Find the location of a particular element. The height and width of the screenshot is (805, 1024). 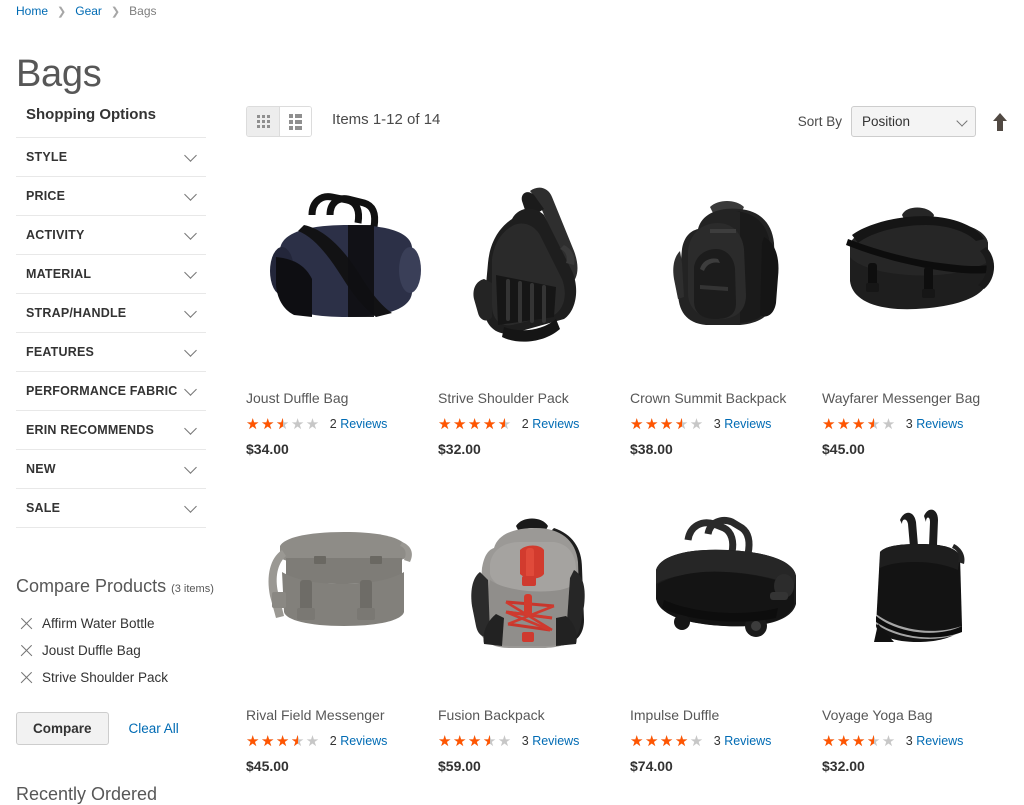

breadcrumb-item-gear: Gear is located at coordinates (88, 11).